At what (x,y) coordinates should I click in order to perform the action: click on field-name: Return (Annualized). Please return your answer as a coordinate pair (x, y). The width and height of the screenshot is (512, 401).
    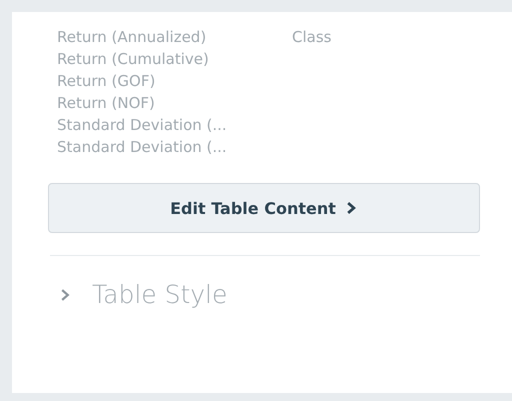
    Looking at the image, I should click on (132, 37).